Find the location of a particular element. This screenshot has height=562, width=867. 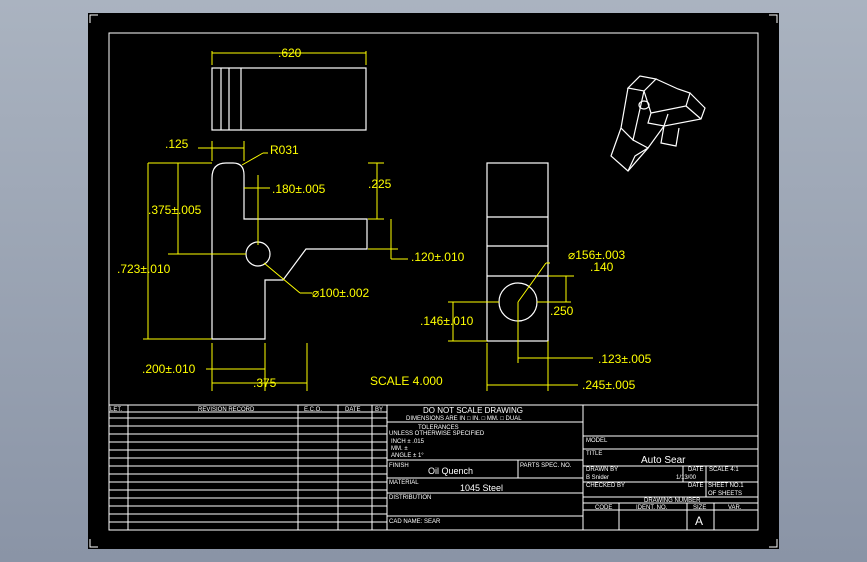

cad-name: CAD NAME: SEAR is located at coordinates (415, 522).